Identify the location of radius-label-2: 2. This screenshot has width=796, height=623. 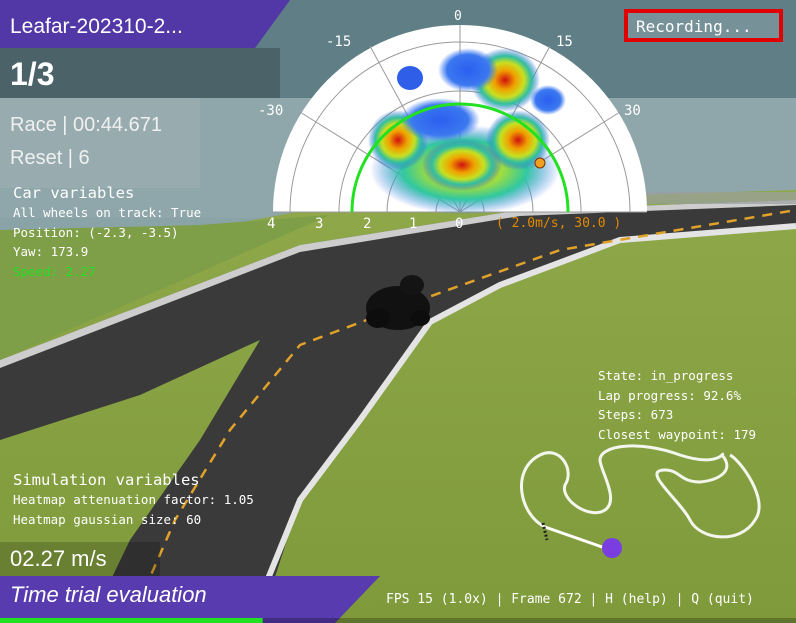
(367, 224).